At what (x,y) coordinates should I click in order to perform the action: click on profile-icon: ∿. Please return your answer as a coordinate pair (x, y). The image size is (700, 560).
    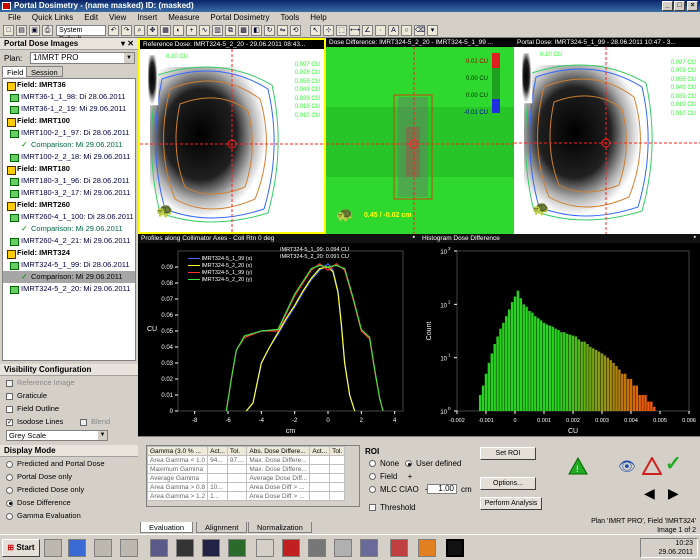
    Looking at the image, I should click on (204, 30).